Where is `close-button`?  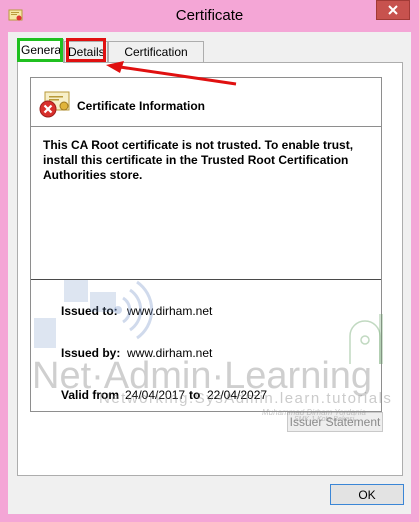
close-button is located at coordinates (393, 10).